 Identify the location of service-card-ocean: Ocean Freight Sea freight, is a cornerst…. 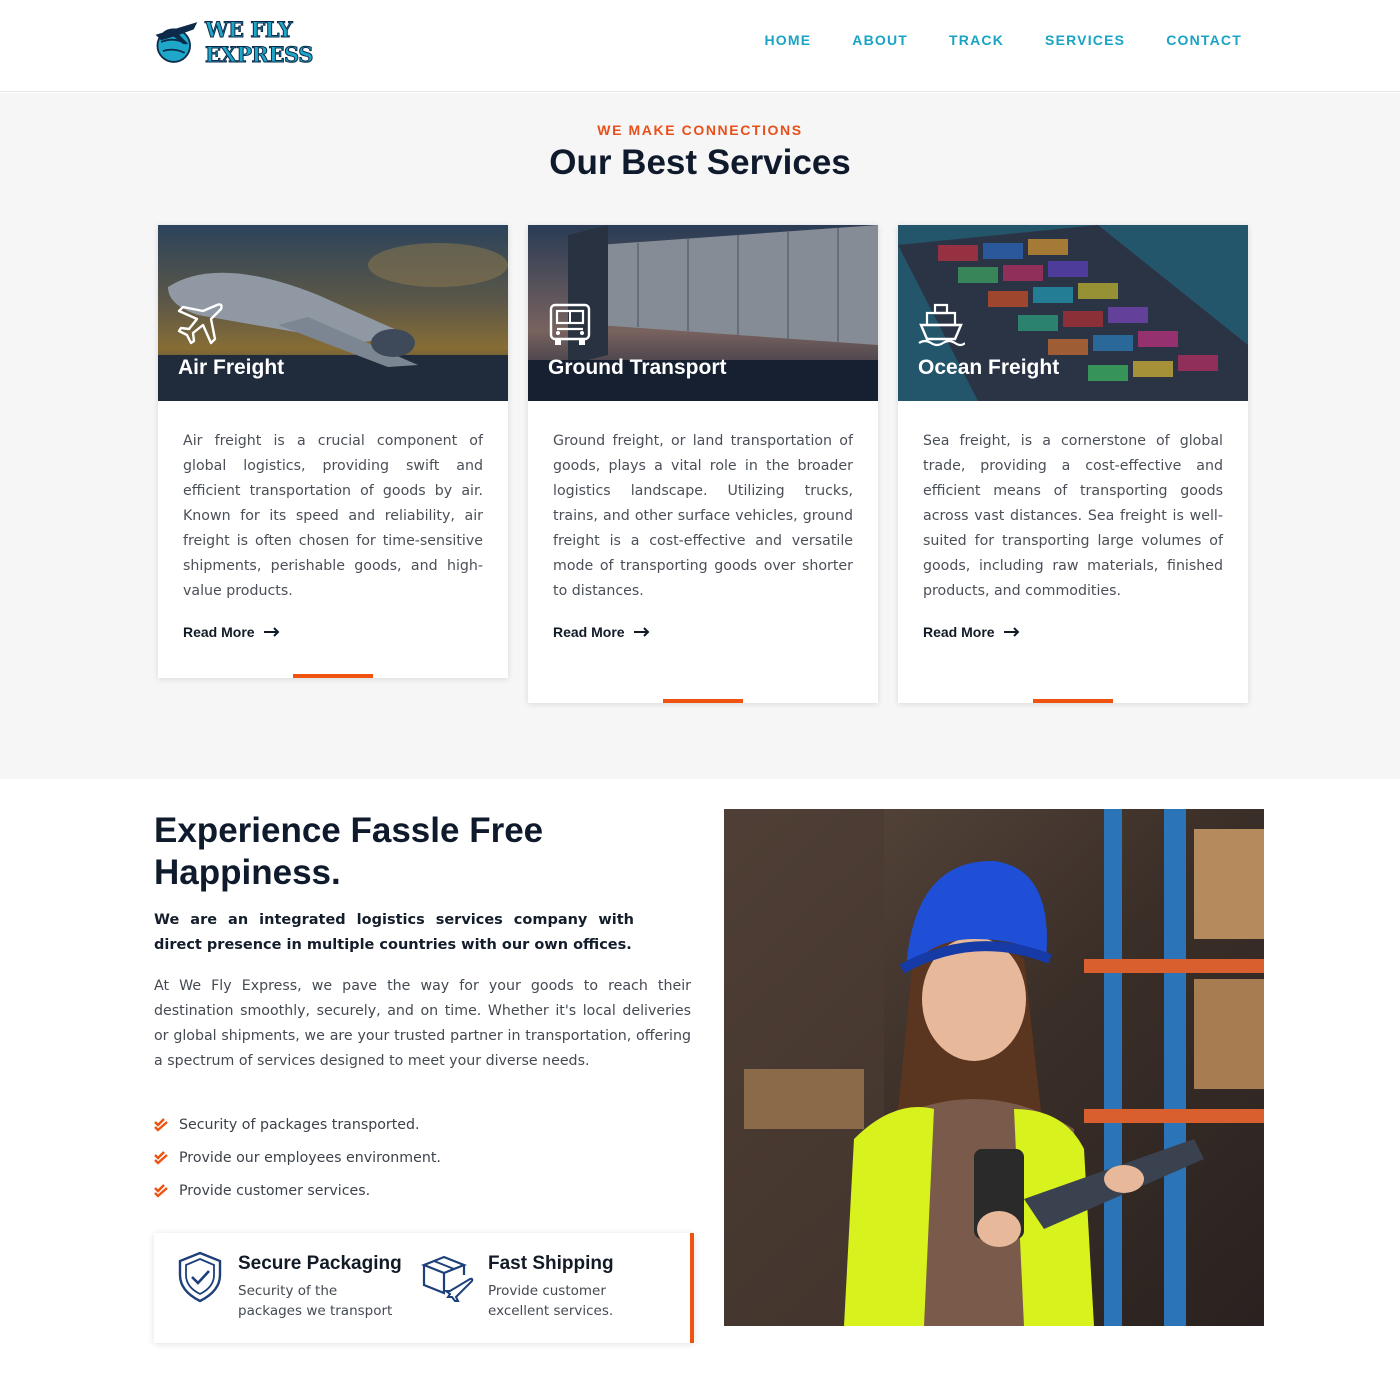
(1073, 464).